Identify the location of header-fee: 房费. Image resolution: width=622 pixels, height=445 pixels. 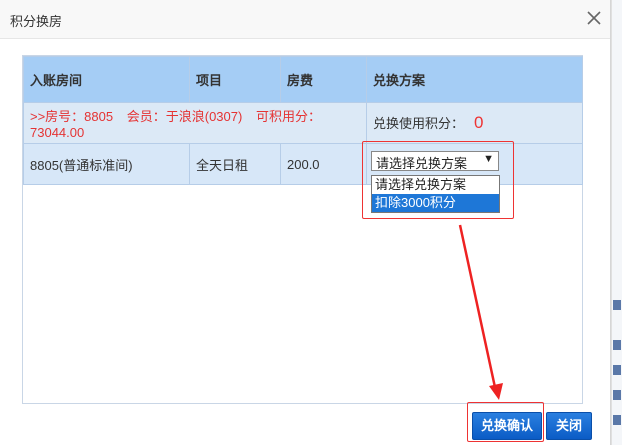
(323, 79).